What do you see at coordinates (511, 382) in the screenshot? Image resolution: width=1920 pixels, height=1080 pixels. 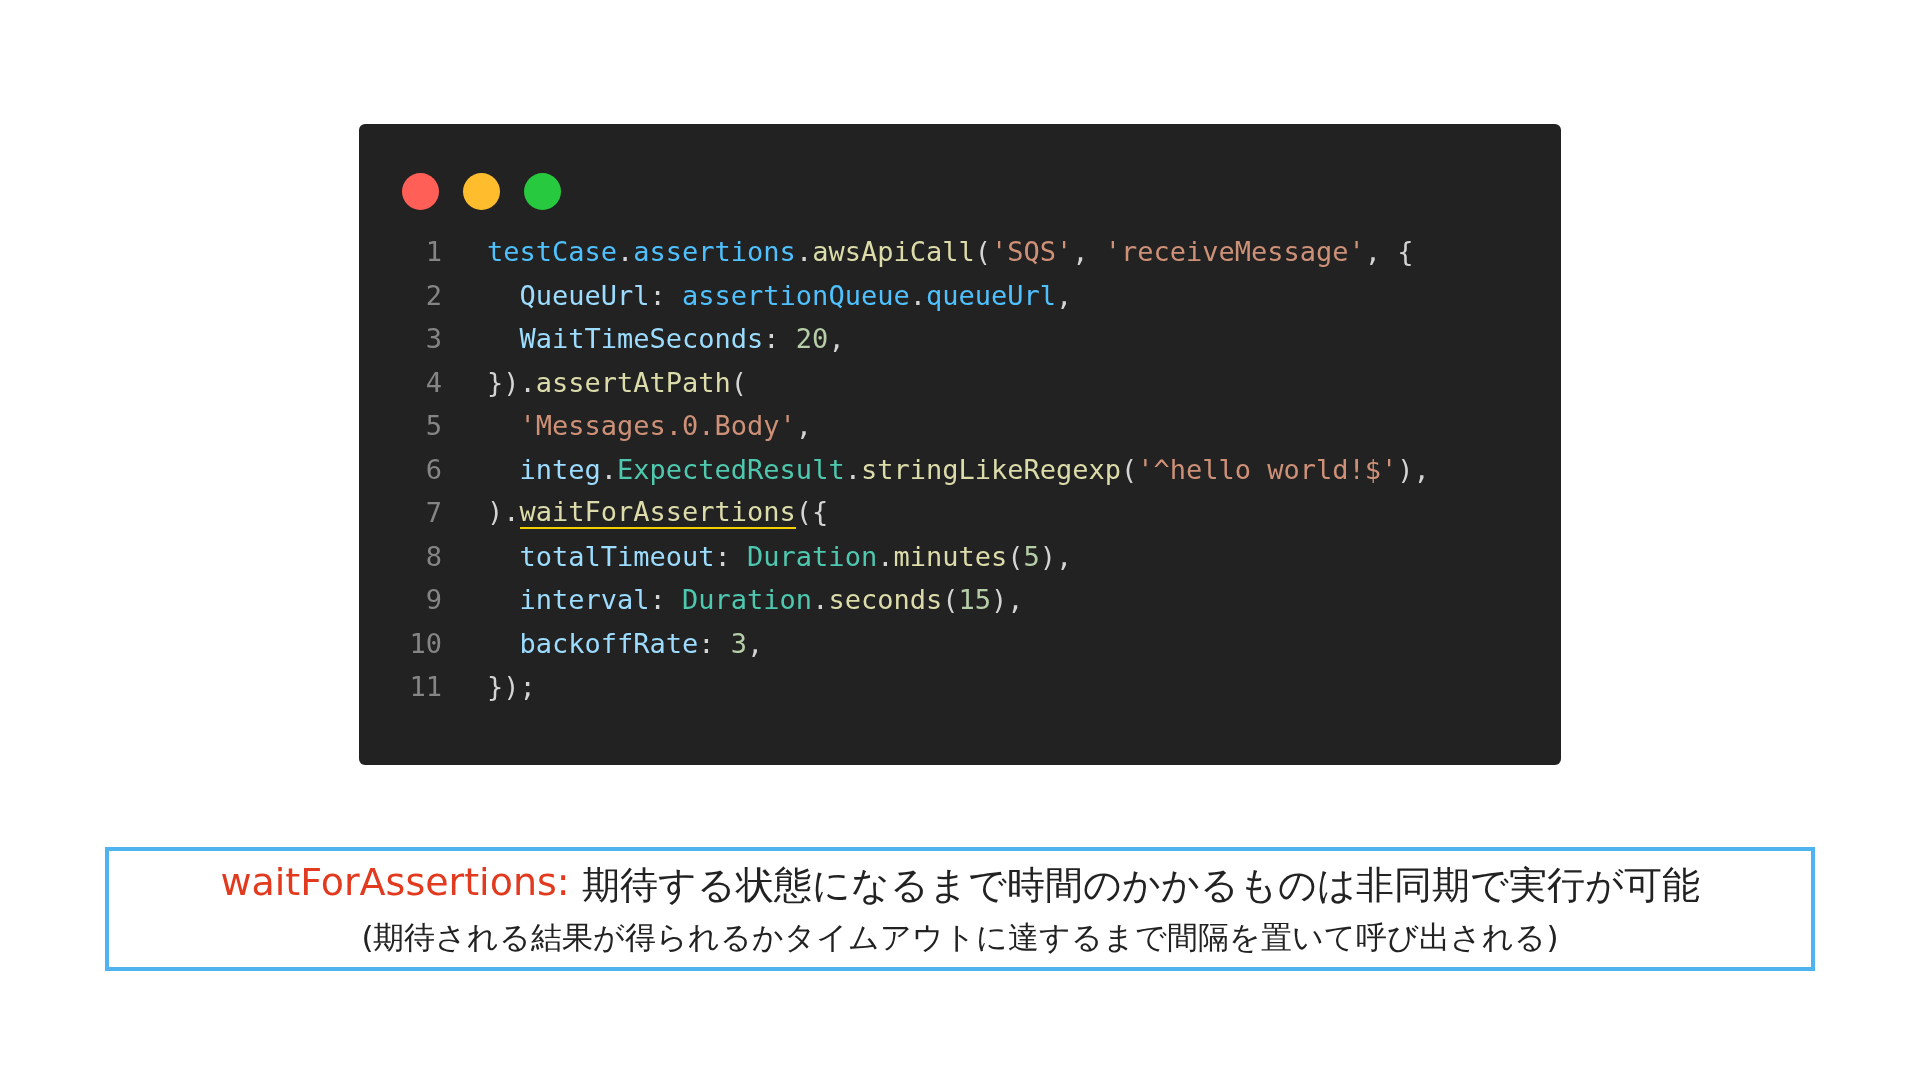 I see `code-token: }).` at bounding box center [511, 382].